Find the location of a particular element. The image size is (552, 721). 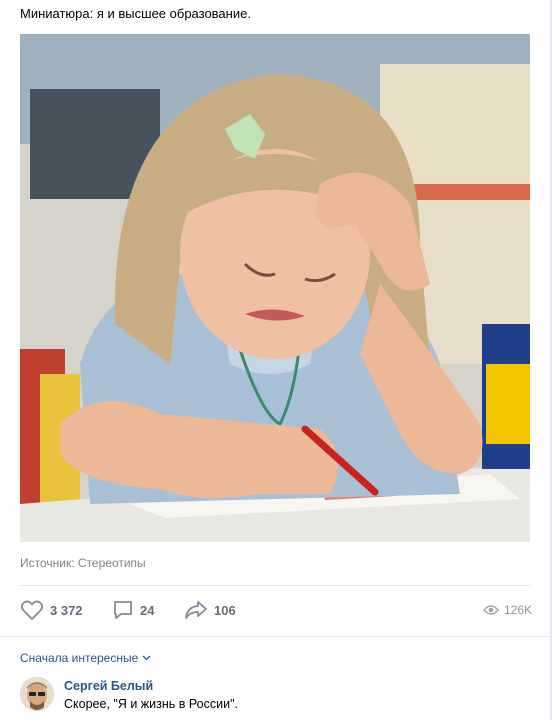

like-count: 3 372 is located at coordinates (66, 610).